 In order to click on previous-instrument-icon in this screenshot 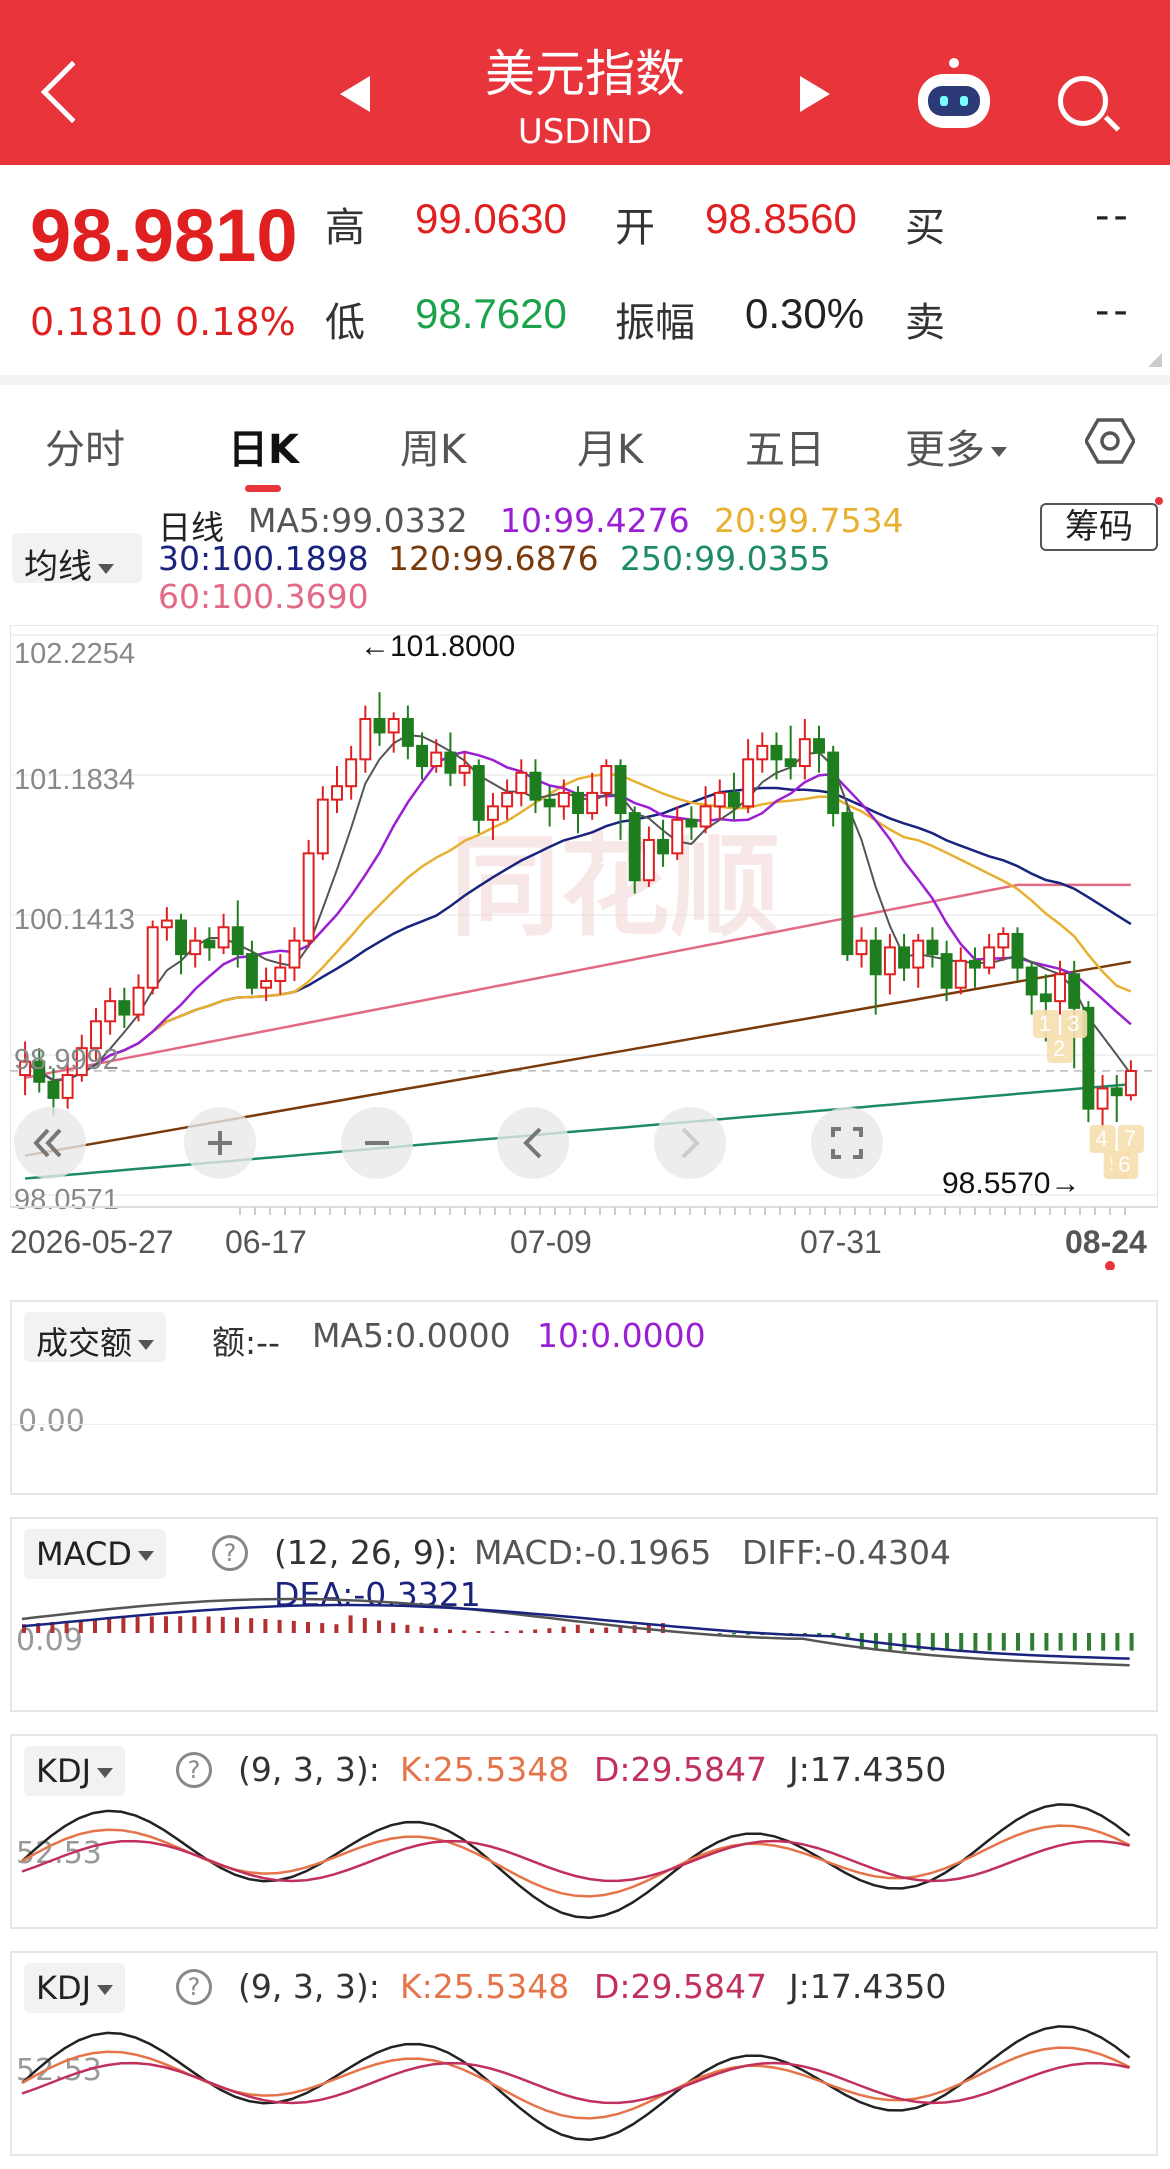, I will do `click(355, 94)`.